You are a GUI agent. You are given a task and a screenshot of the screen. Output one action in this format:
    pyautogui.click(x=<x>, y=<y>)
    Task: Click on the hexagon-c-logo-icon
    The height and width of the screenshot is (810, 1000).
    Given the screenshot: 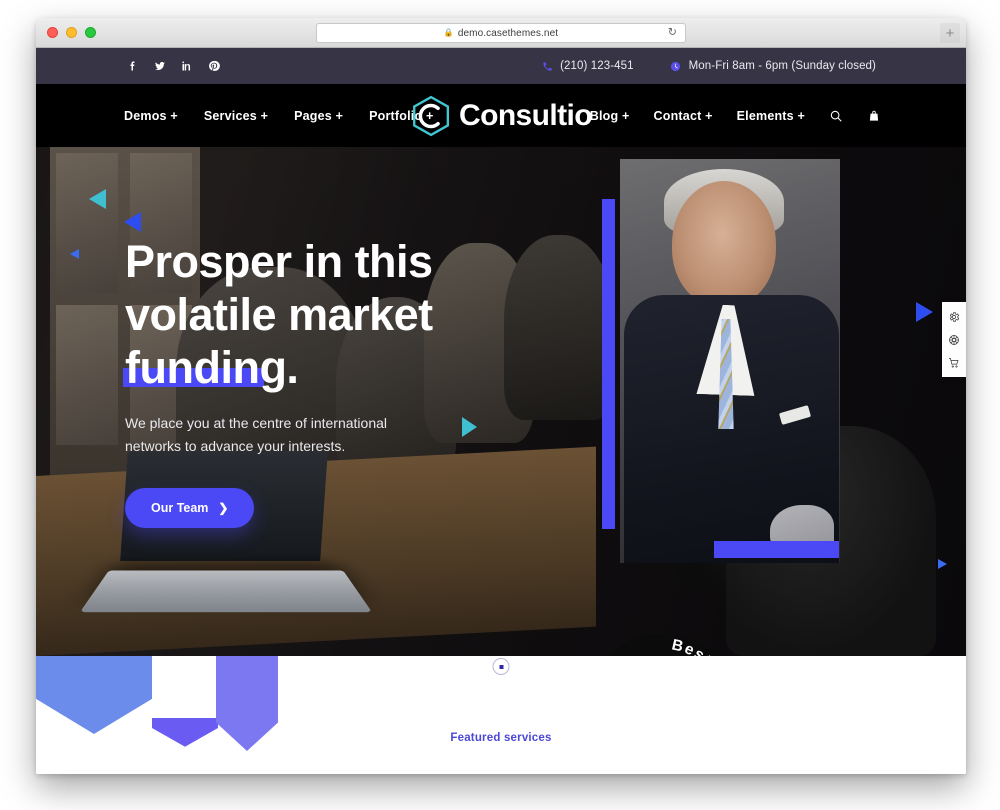 What is the action you would take?
    pyautogui.click(x=431, y=115)
    